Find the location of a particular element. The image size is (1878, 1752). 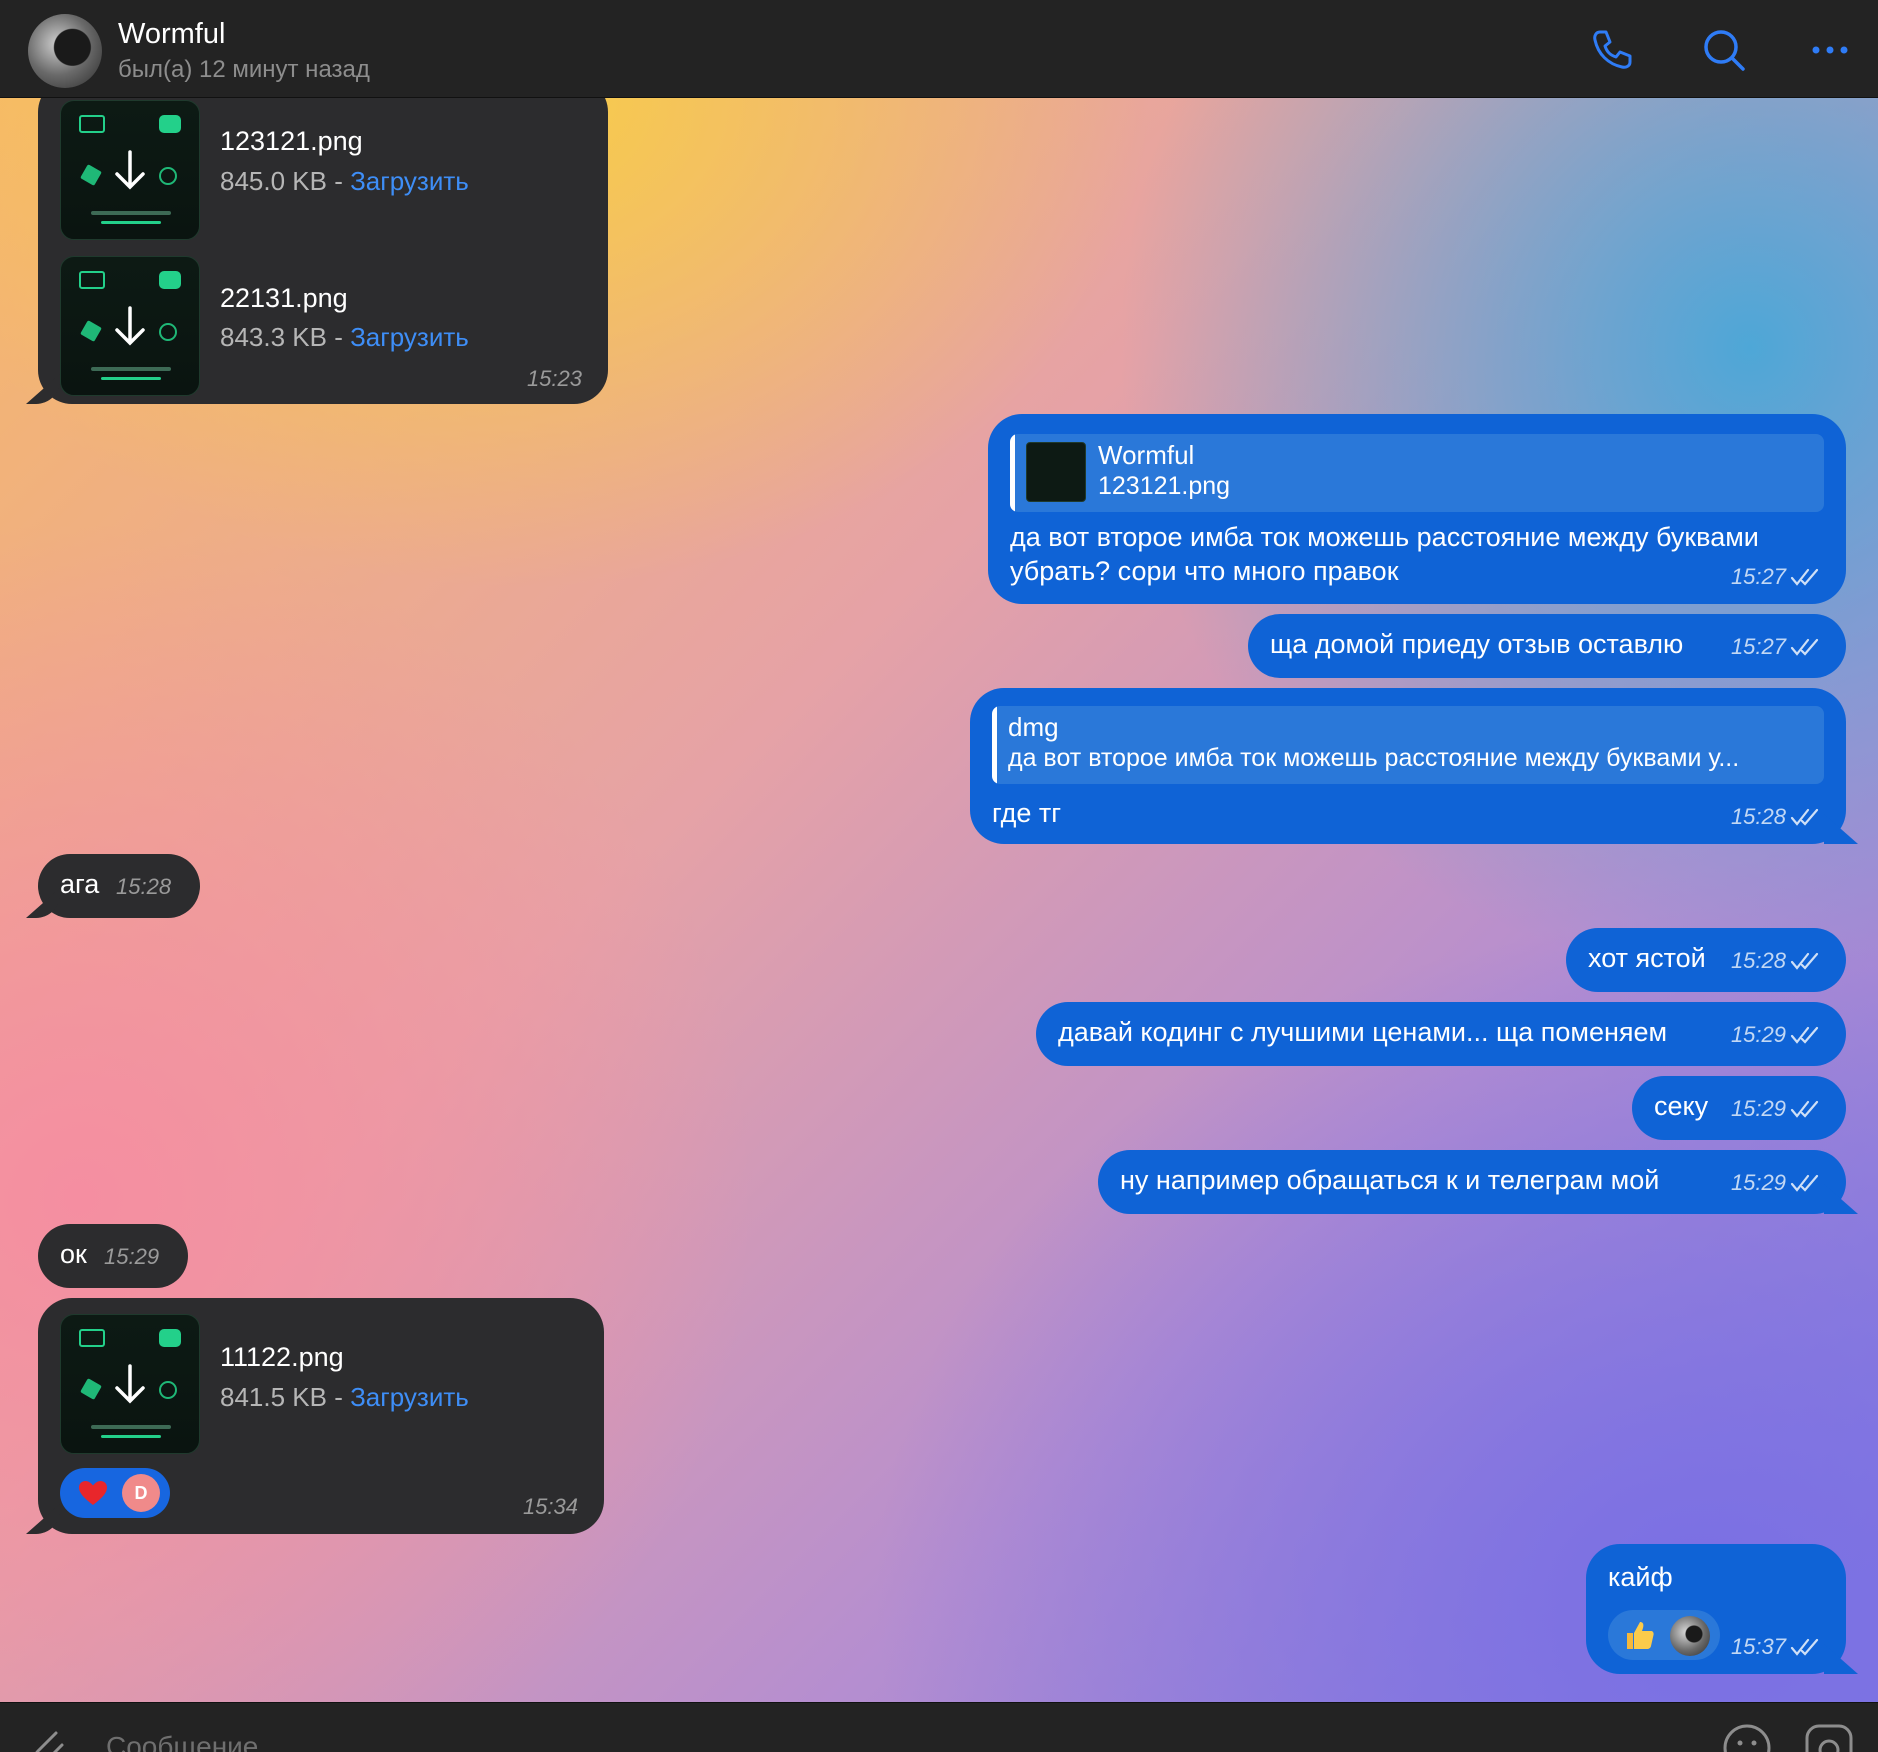

file-size: 841.5 KB - Загрузить is located at coordinates (344, 1397).